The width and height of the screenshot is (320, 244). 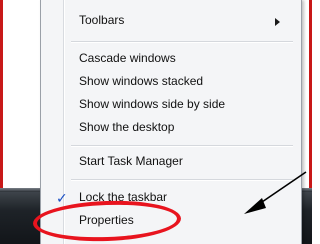 What do you see at coordinates (284, 187) in the screenshot?
I see `annotation-arrow-line` at bounding box center [284, 187].